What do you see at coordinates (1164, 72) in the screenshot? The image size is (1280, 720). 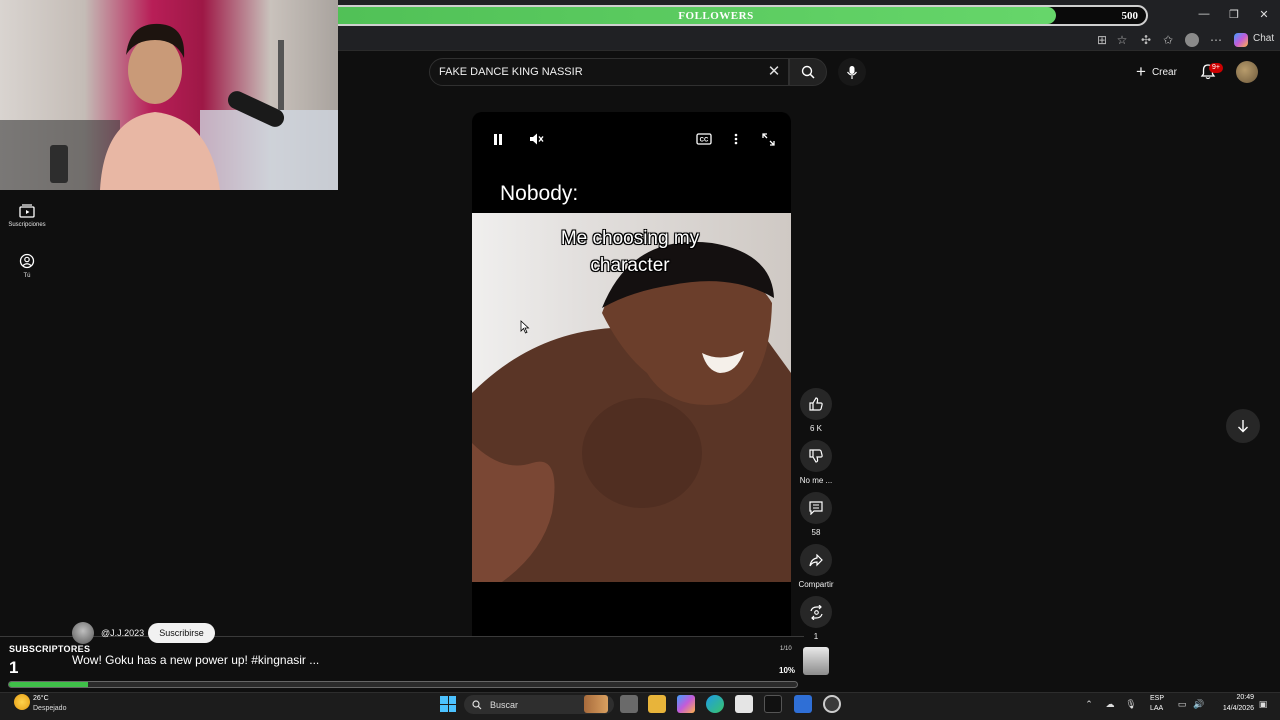 I see `create-label: Crear` at bounding box center [1164, 72].